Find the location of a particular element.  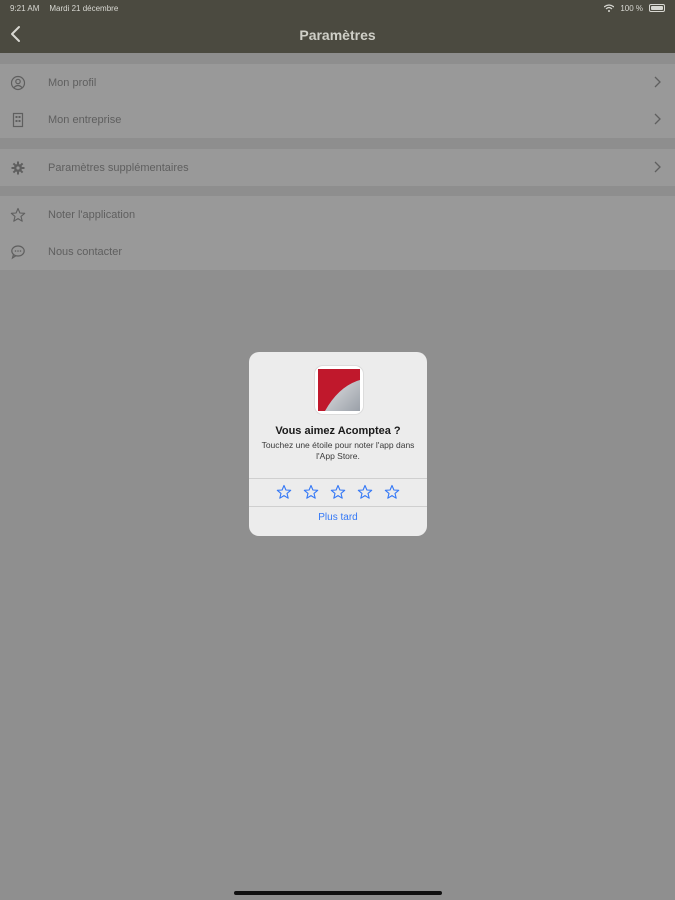

settings-row-profile: Mon profil is located at coordinates (337, 82).